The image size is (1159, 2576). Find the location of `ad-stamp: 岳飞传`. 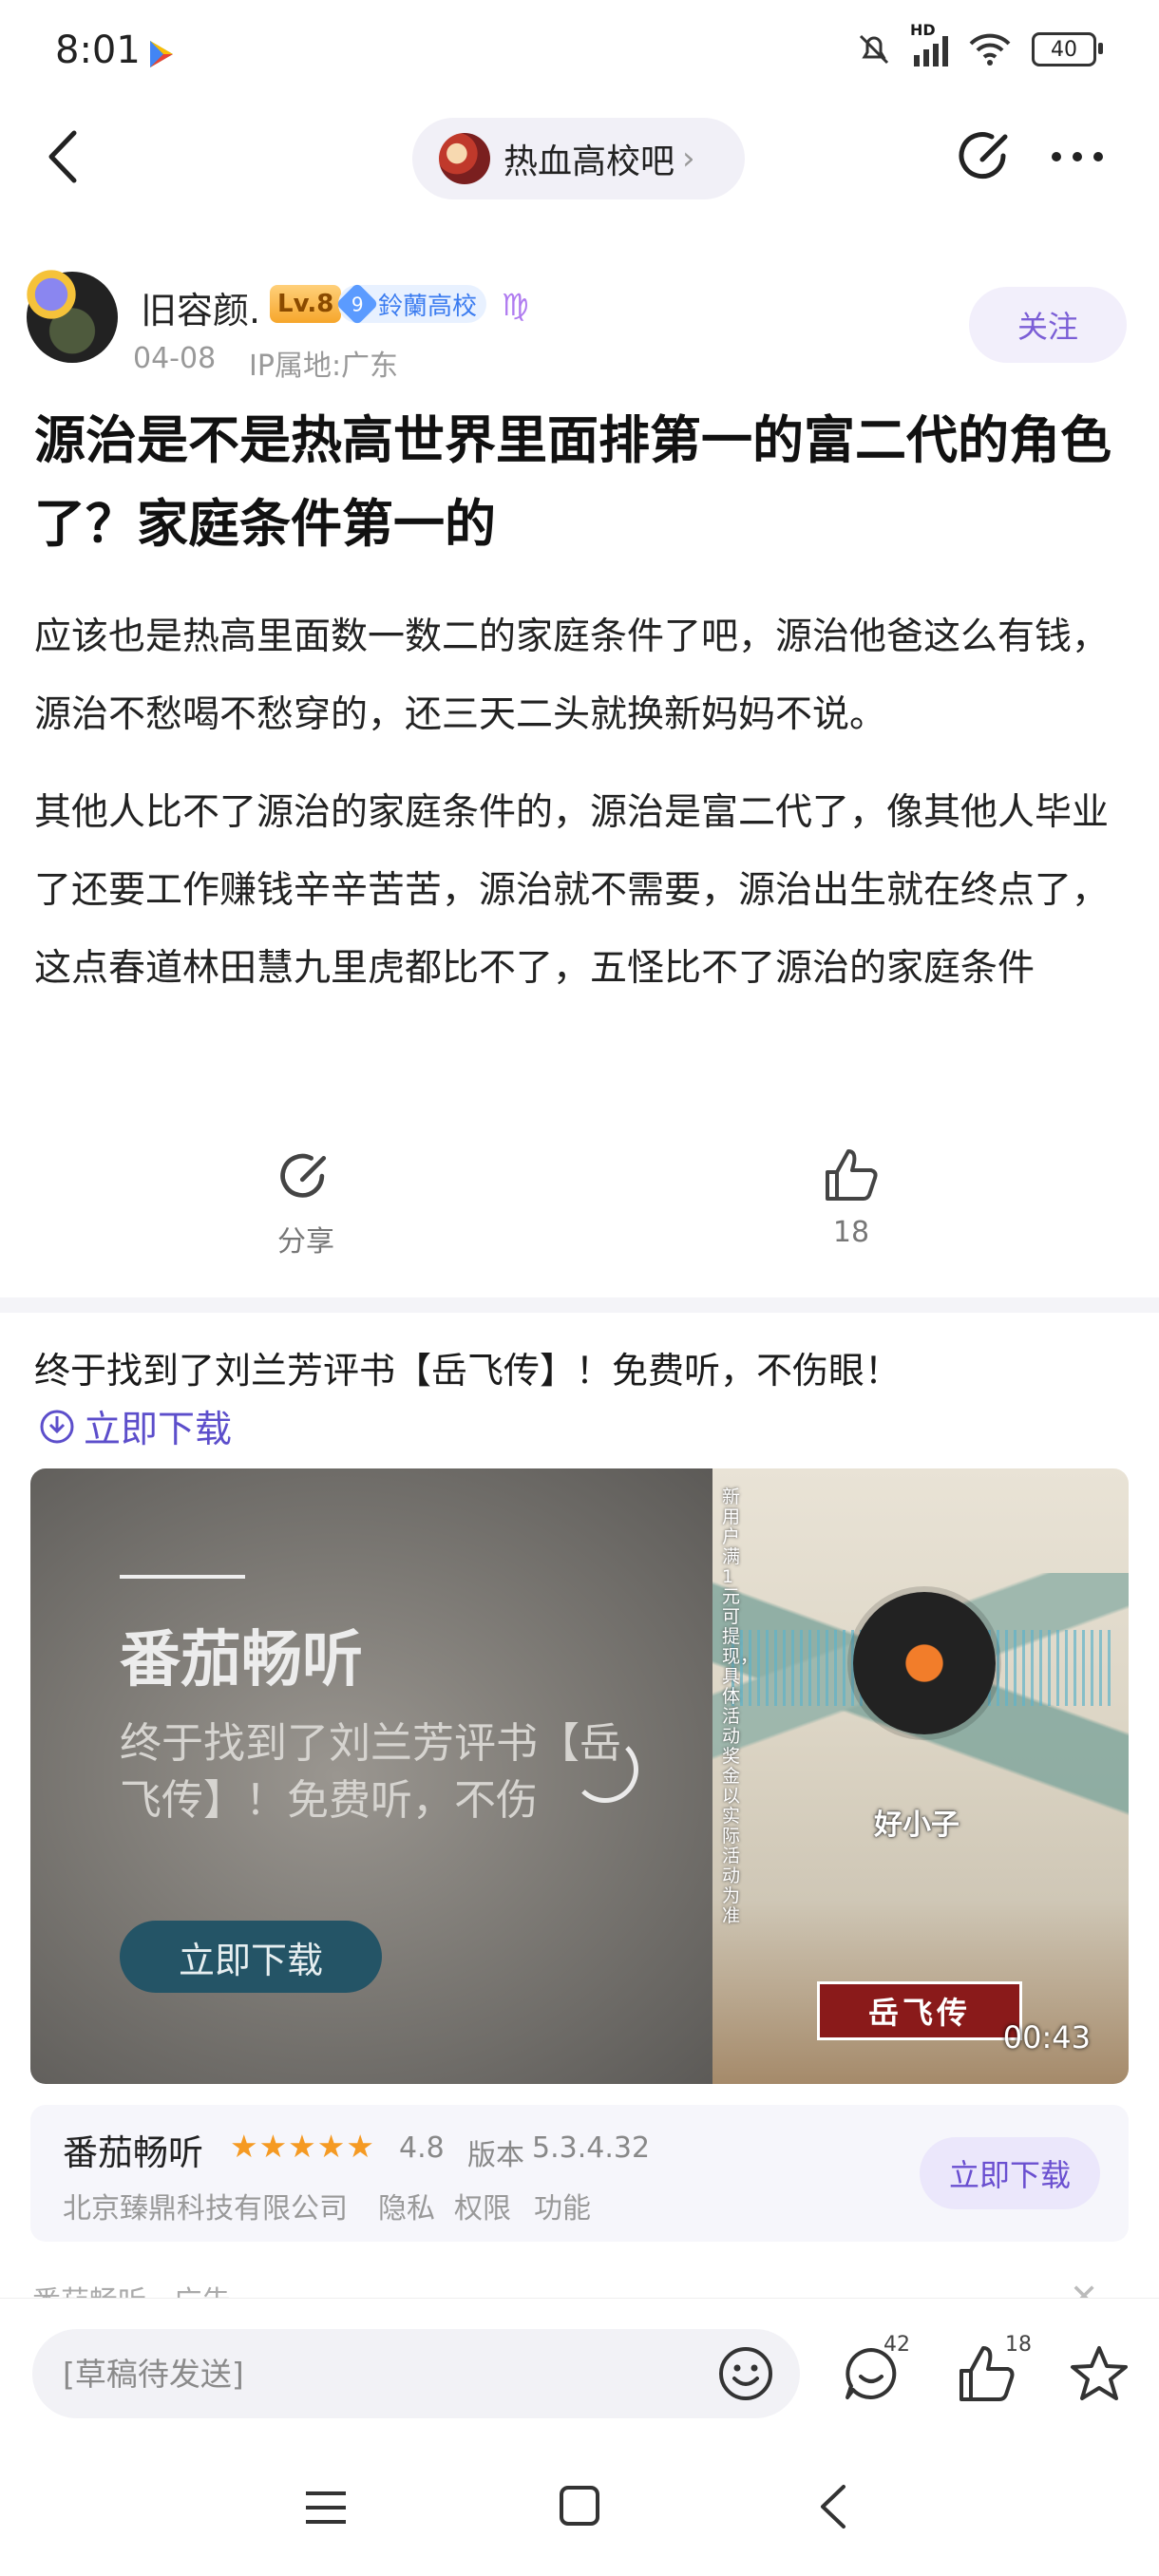

ad-stamp: 岳飞传 is located at coordinates (919, 2010).